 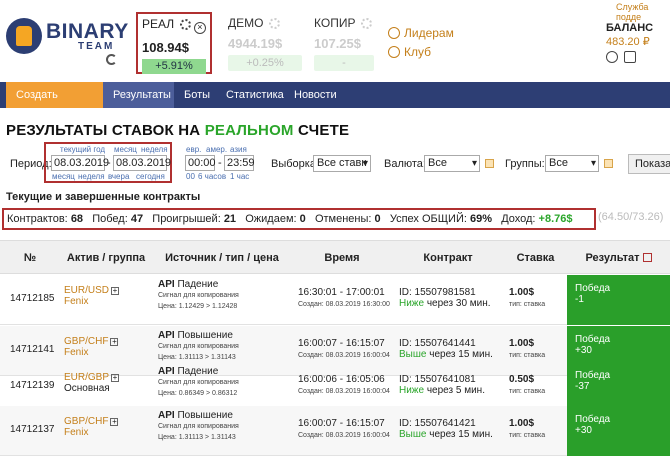 What do you see at coordinates (302, 219) in the screenshot?
I see `stat-waiting: 0` at bounding box center [302, 219].